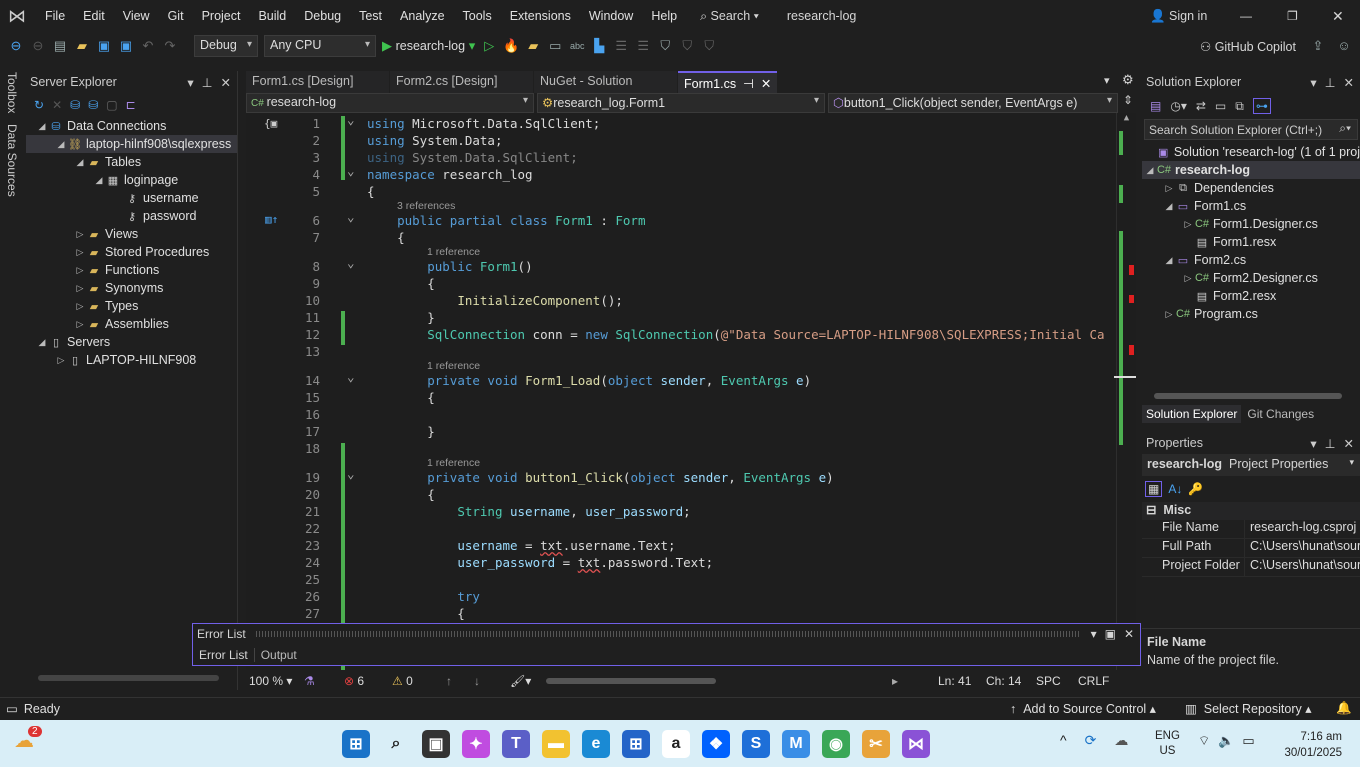  Describe the element at coordinates (728, 82) in the screenshot. I see `tab-document: Form1.cs ⊣ ✕` at that location.